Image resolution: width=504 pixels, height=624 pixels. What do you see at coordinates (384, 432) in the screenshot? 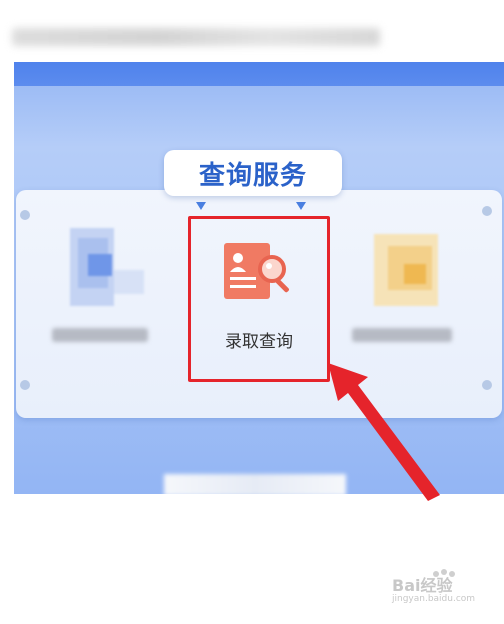
I see `red-pointer-arrow` at bounding box center [384, 432].